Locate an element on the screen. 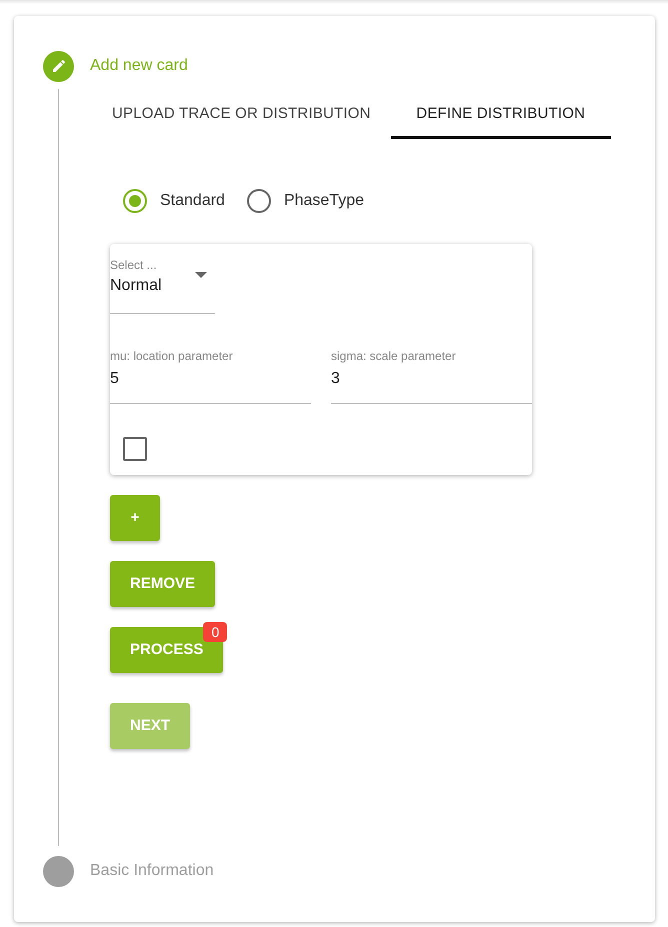  radio-label: Standard is located at coordinates (192, 201).